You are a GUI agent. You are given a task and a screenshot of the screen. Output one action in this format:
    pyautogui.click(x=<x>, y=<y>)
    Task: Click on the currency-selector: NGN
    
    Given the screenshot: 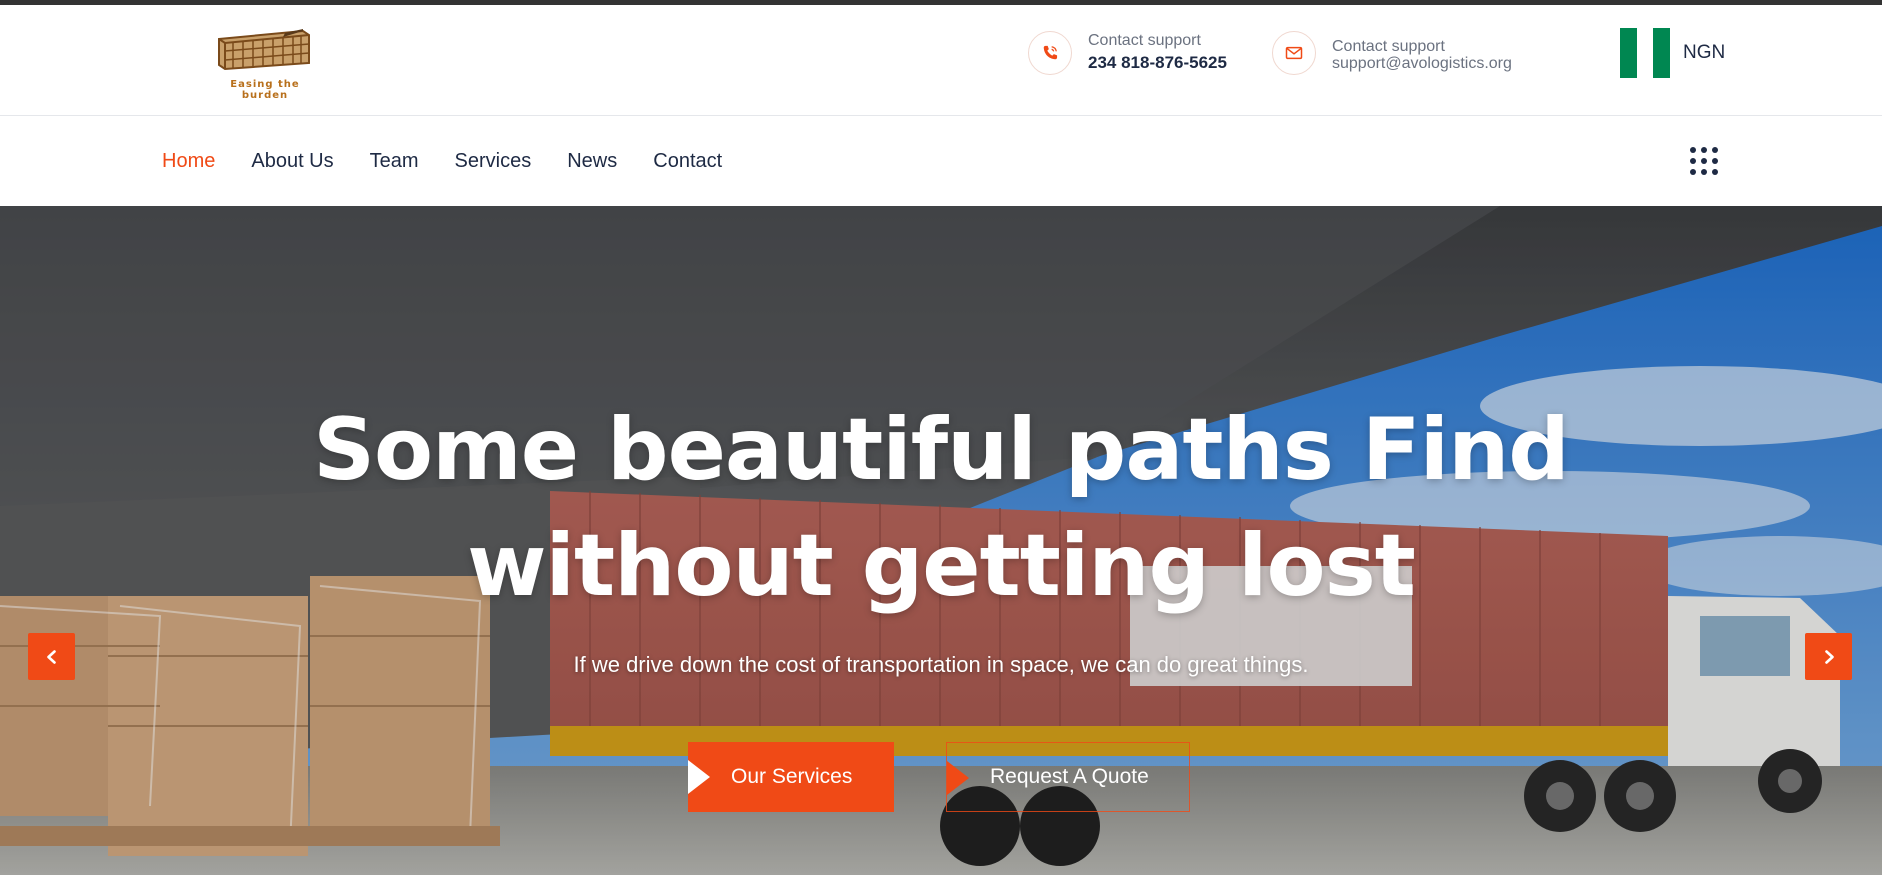 What is the action you would take?
    pyautogui.click(x=1672, y=53)
    